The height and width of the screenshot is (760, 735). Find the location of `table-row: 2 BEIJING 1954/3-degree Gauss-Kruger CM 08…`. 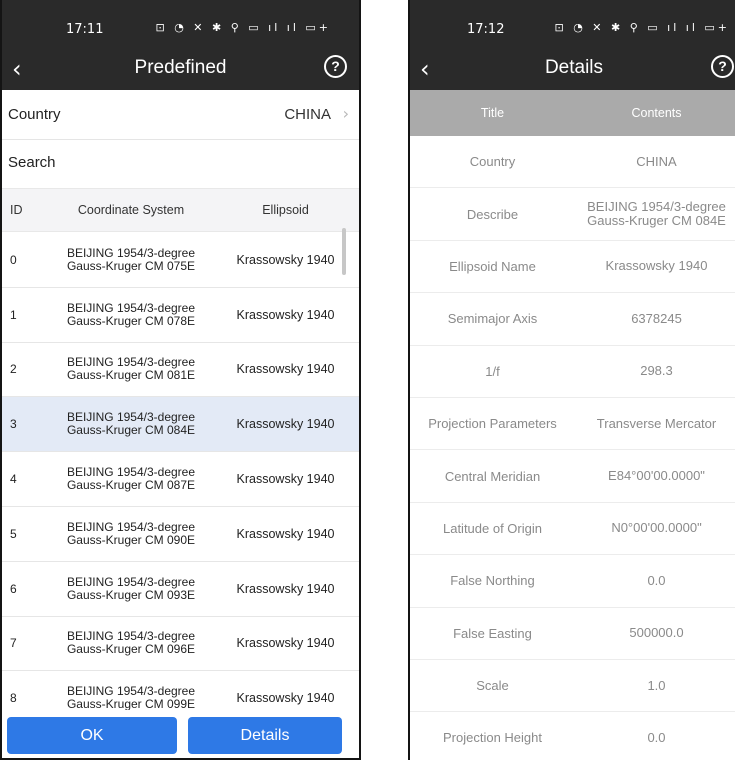

table-row: 2 BEIJING 1954/3-degree Gauss-Kruger CM 08… is located at coordinates (180, 370).